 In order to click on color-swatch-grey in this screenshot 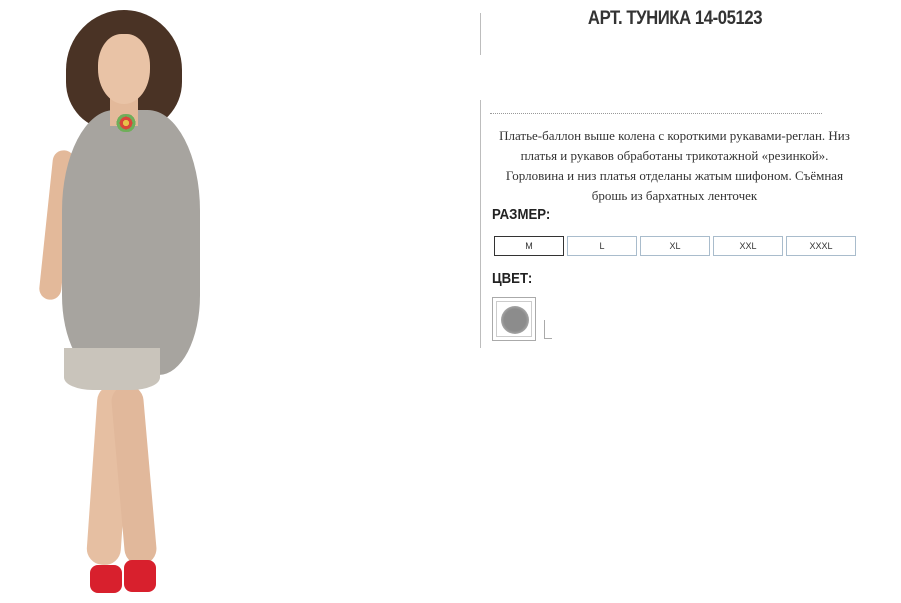, I will do `click(514, 319)`.